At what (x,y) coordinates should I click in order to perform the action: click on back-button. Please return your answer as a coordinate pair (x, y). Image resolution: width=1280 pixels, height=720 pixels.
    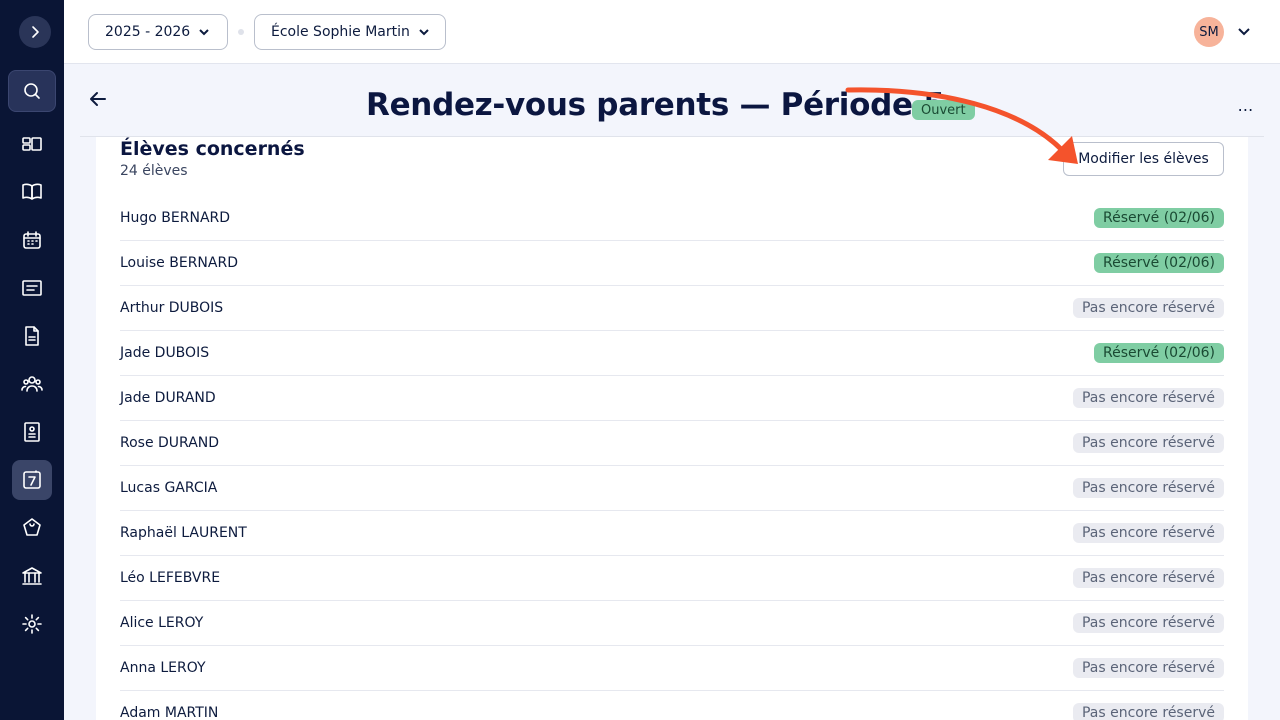
    Looking at the image, I should click on (98, 99).